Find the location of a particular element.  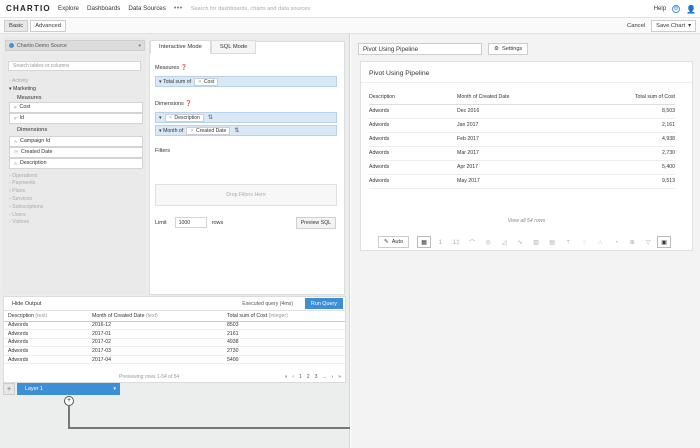

table-label: Services is located at coordinates (22, 198).